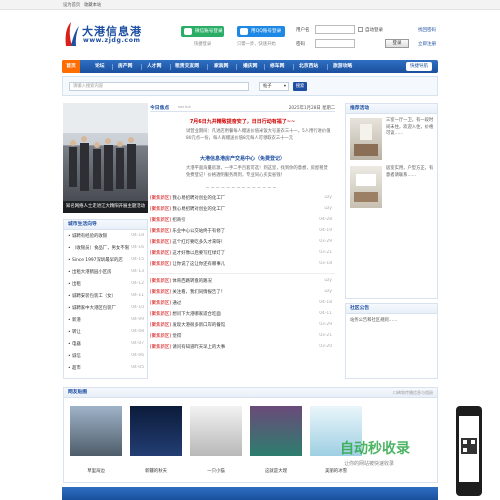  What do you see at coordinates (71, 5) in the screenshot?
I see `set-home-link: 设为首页` at bounding box center [71, 5].